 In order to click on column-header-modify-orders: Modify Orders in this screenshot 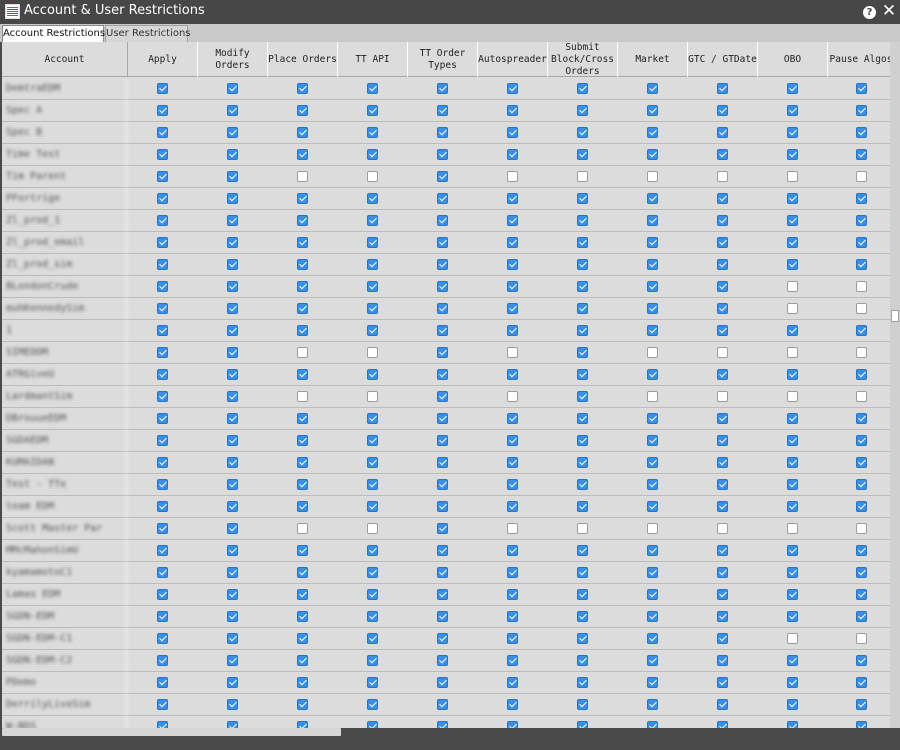, I will do `click(233, 59)`.